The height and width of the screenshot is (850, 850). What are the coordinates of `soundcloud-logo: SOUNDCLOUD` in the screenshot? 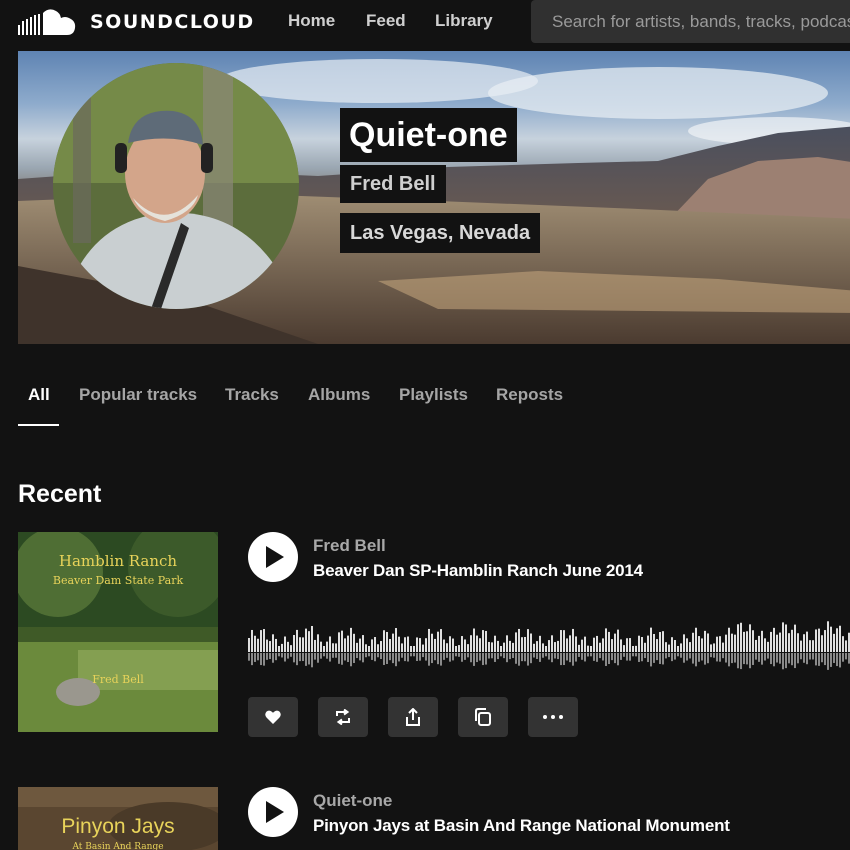 It's located at (136, 22).